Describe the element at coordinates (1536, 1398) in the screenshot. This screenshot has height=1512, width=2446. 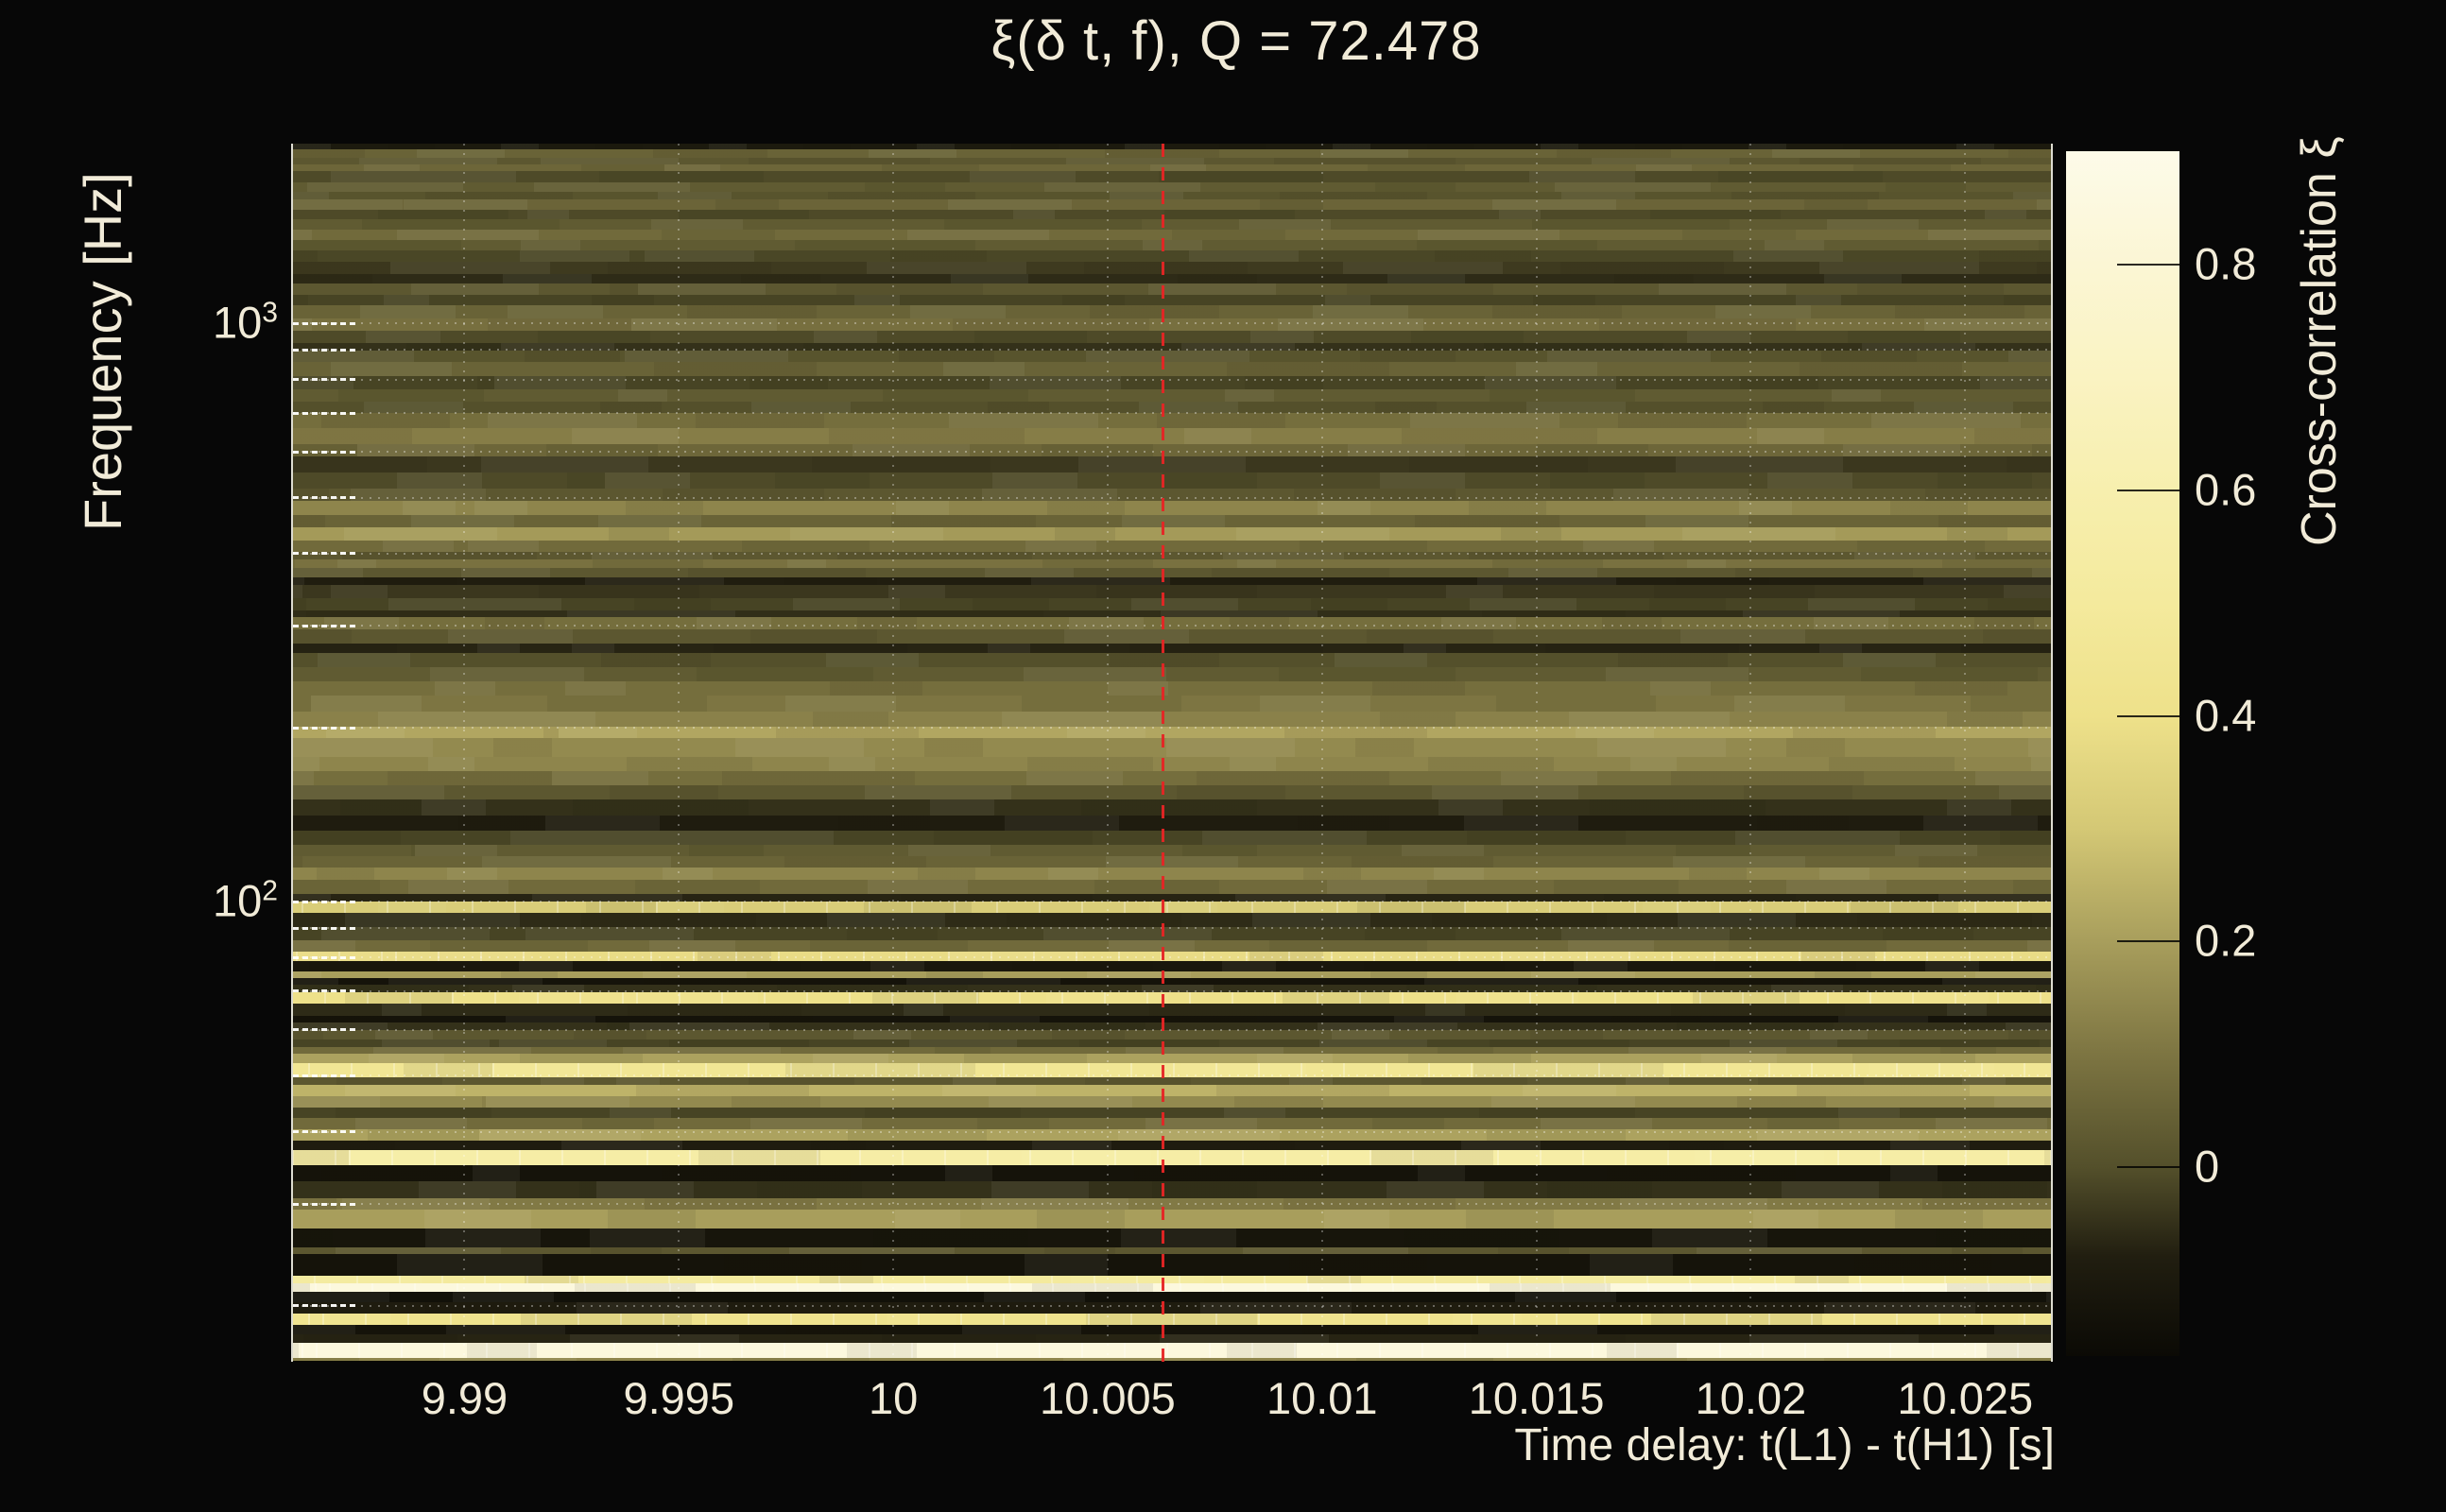
I see `x-tick-label: 10.015` at that location.